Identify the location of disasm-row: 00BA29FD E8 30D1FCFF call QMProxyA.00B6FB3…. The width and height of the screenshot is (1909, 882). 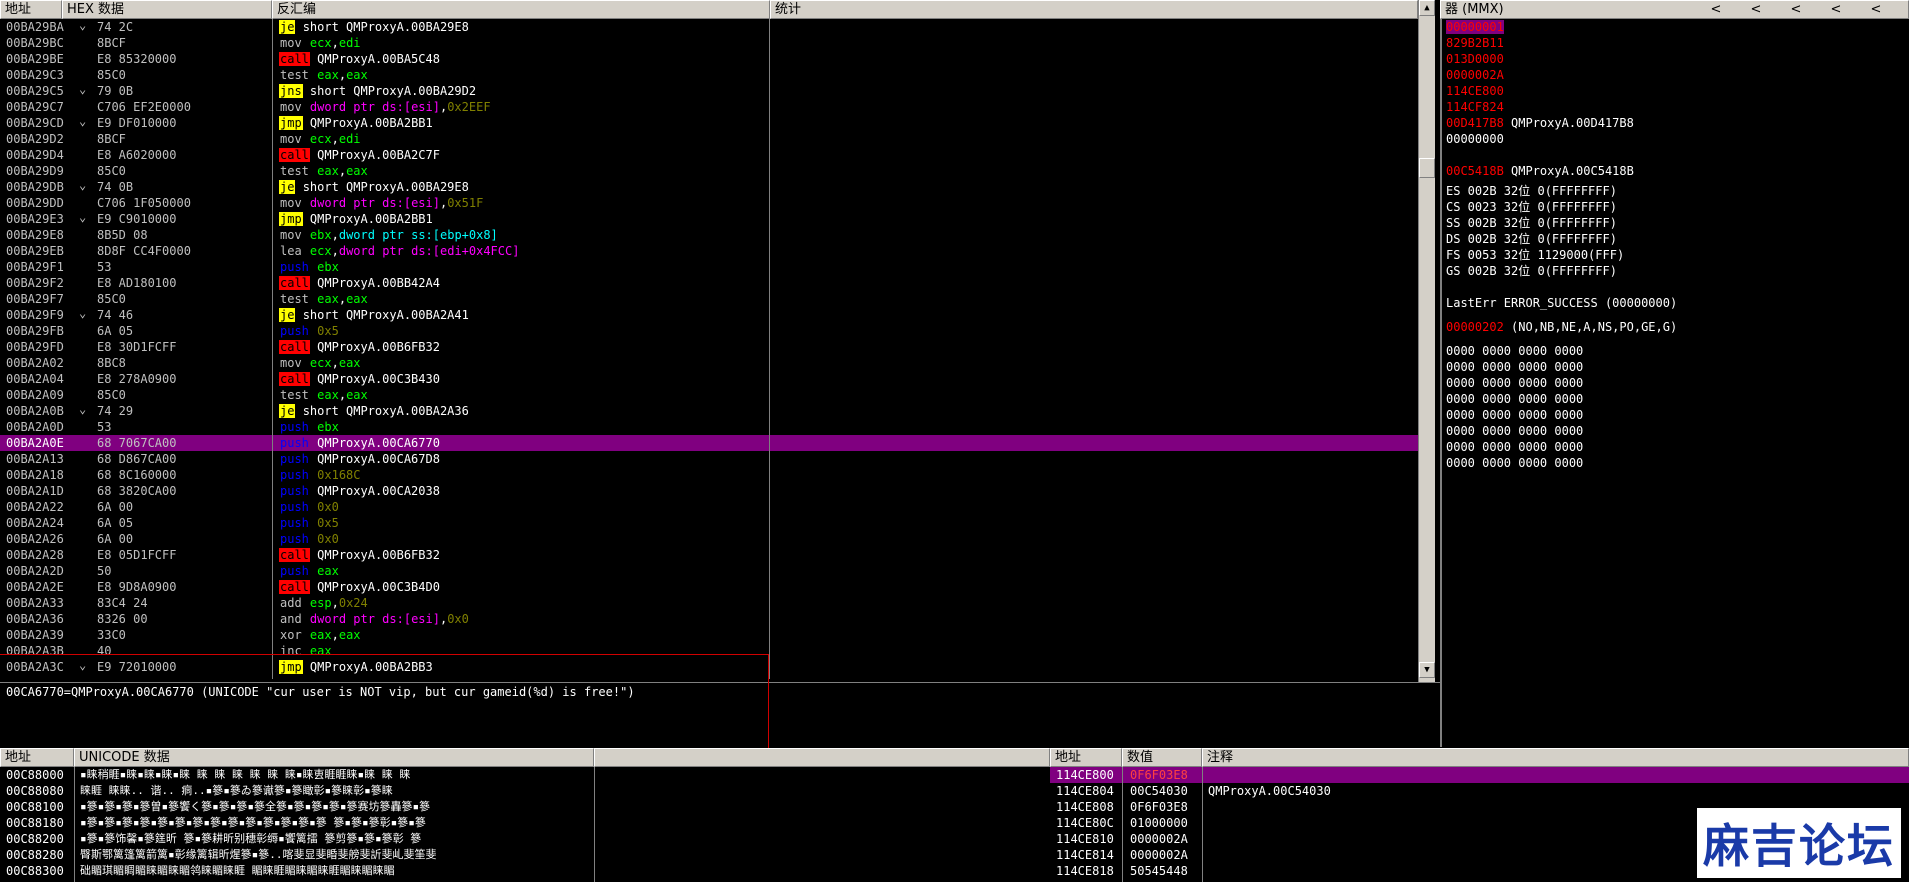
(709, 347).